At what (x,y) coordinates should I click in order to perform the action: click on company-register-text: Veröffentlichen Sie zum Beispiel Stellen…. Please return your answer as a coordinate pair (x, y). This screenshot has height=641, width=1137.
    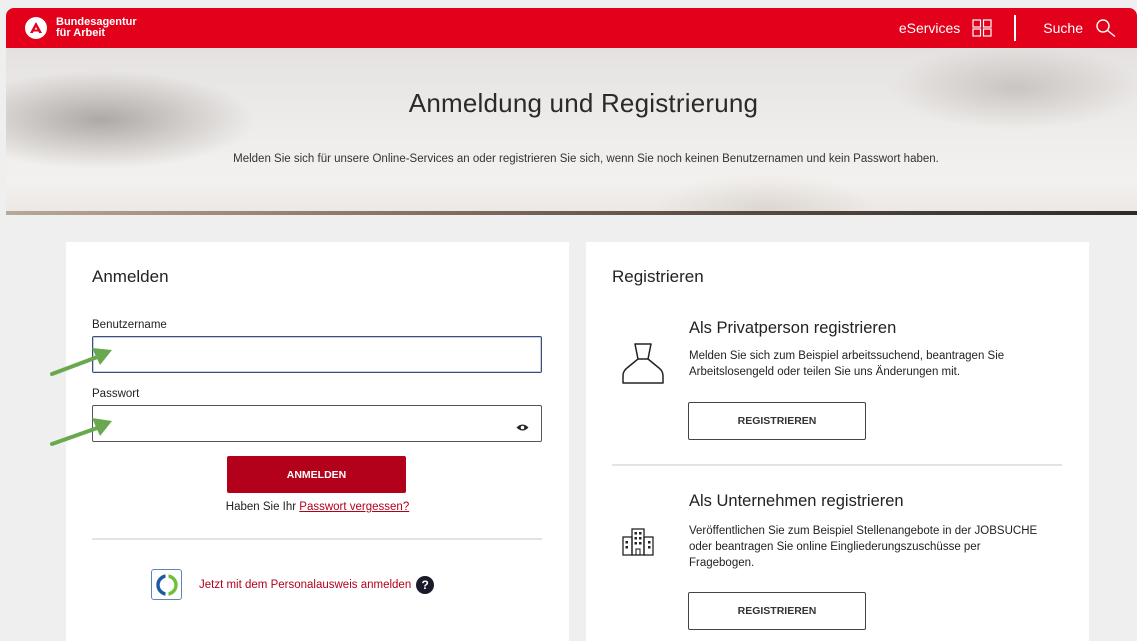
    Looking at the image, I should click on (863, 547).